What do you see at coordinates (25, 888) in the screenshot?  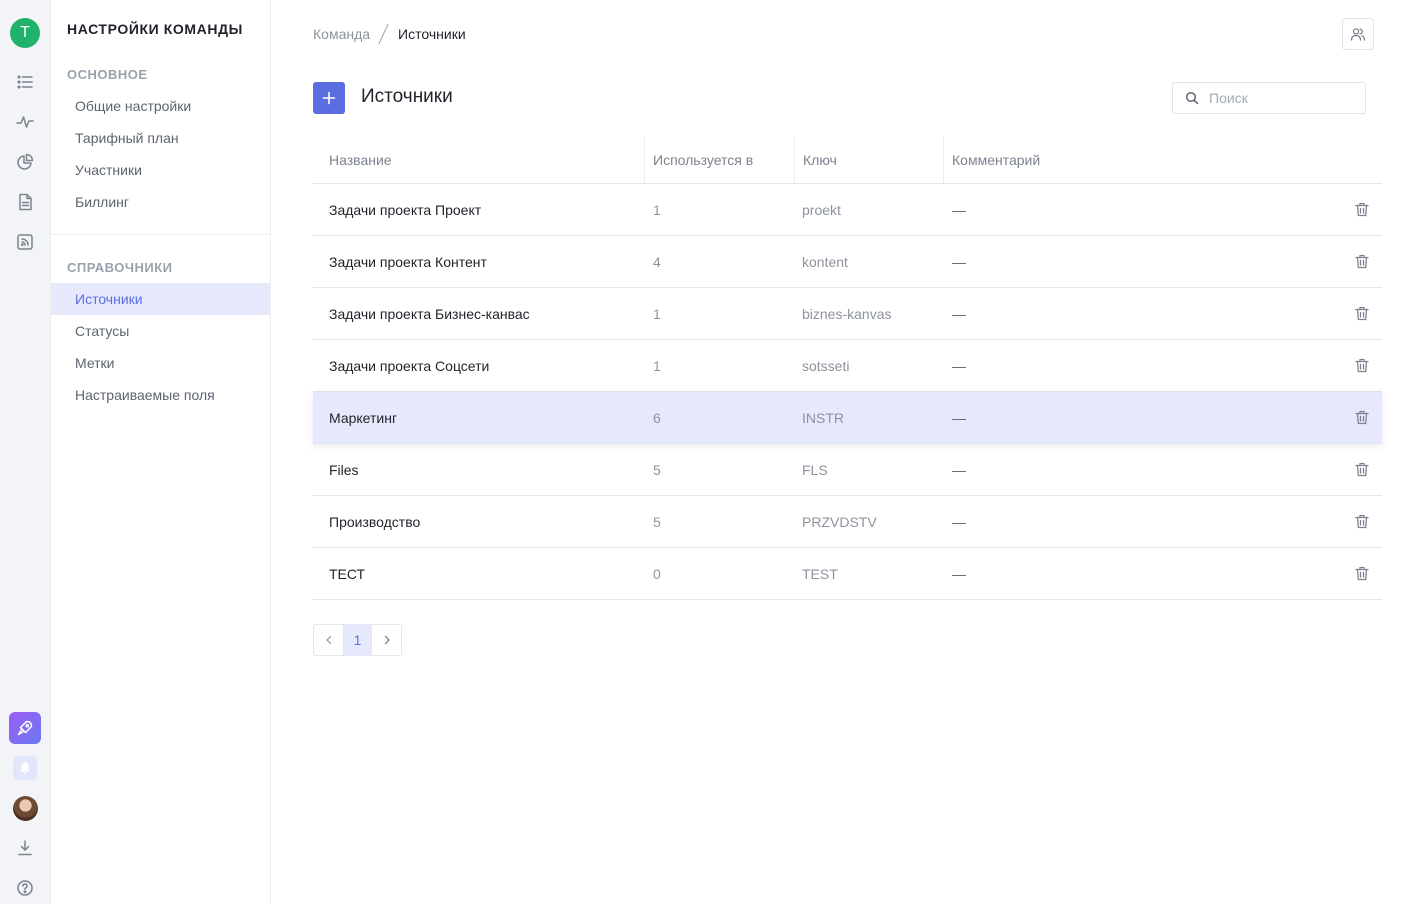 I see `help-icon` at bounding box center [25, 888].